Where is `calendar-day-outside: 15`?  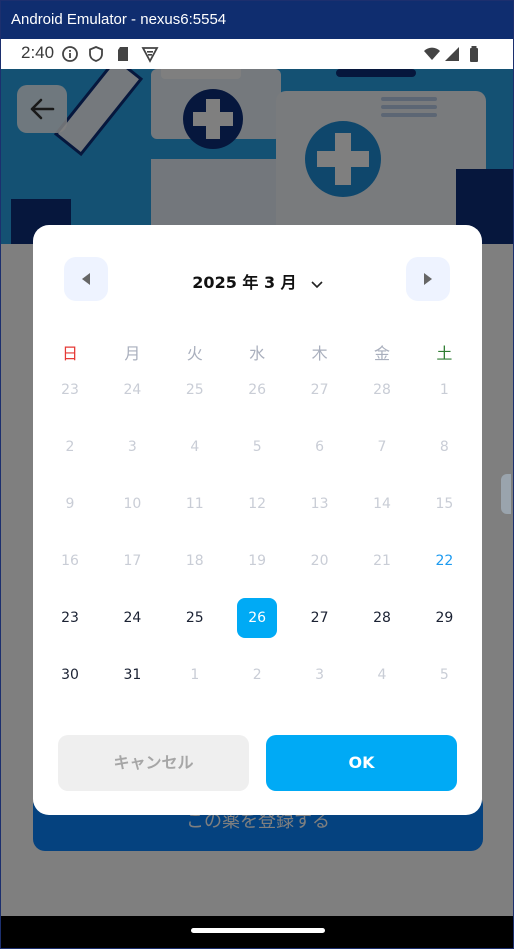
calendar-day-outside: 15 is located at coordinates (444, 504).